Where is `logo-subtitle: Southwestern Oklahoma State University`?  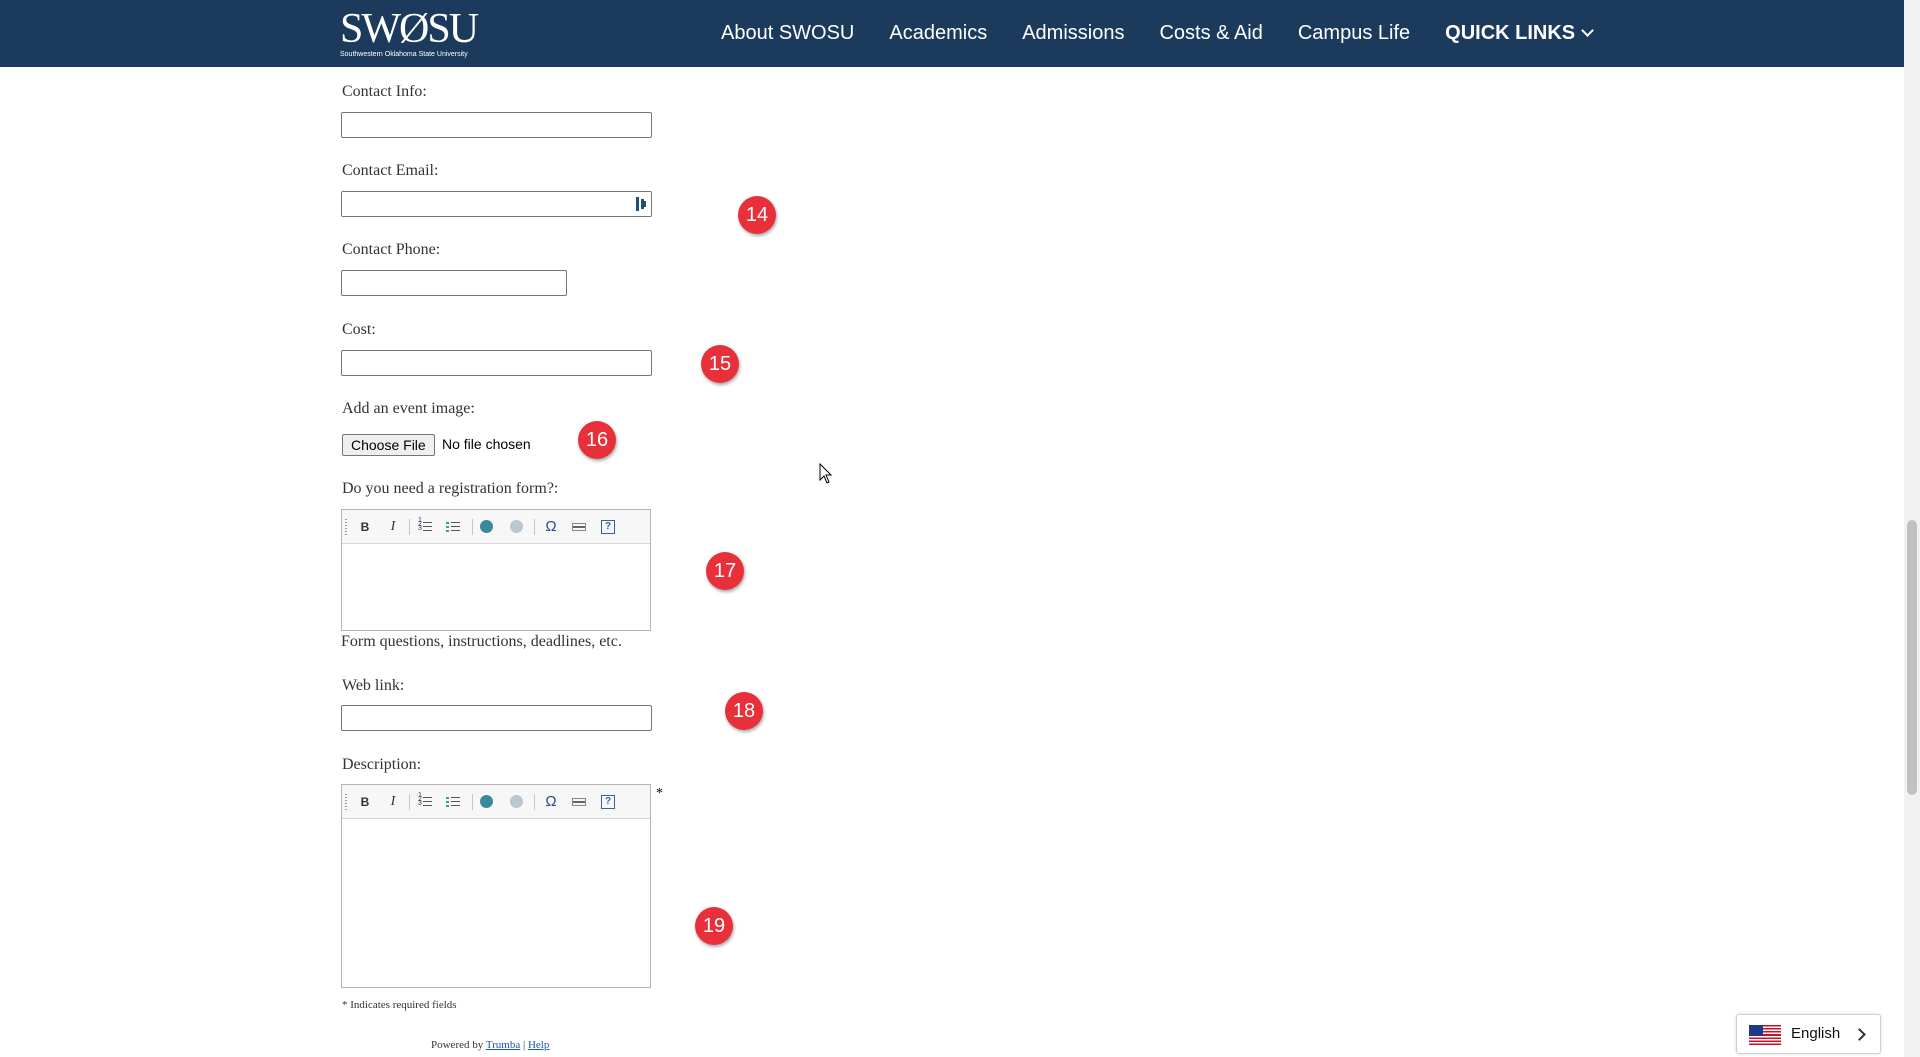
logo-subtitle: Southwestern Oklahoma State University is located at coordinates (404, 54).